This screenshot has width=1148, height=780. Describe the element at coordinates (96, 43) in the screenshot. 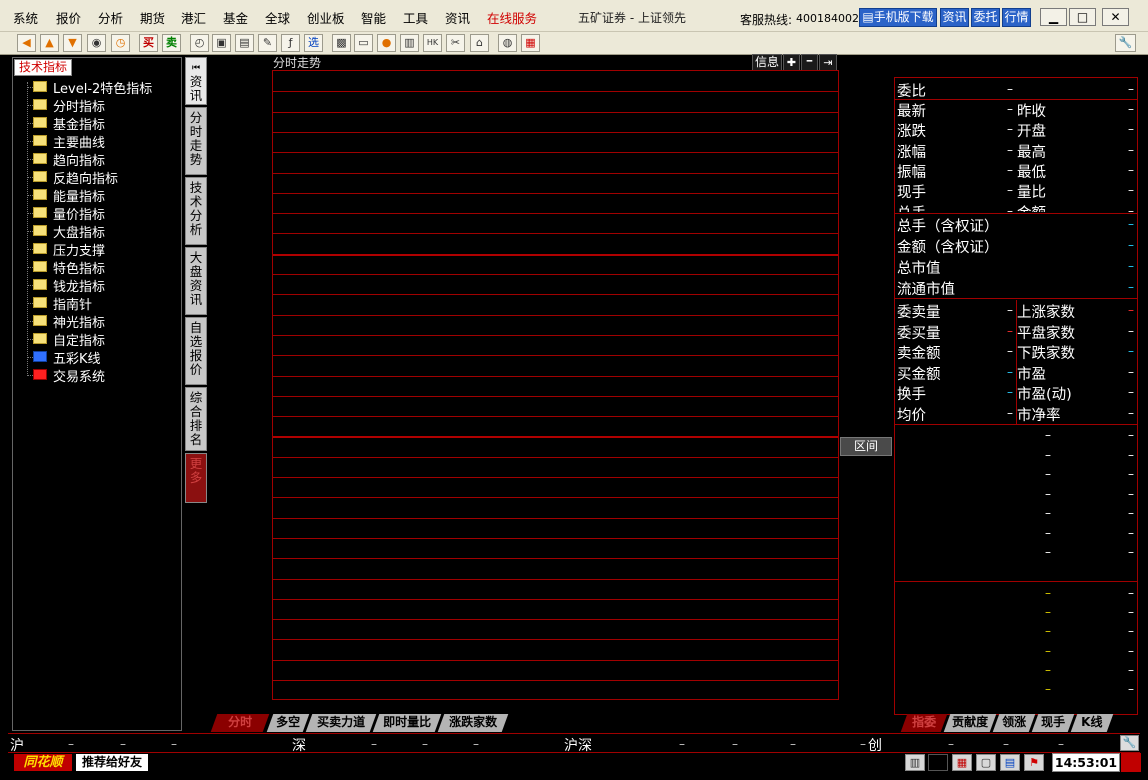

I see `record-button: ◉` at that location.